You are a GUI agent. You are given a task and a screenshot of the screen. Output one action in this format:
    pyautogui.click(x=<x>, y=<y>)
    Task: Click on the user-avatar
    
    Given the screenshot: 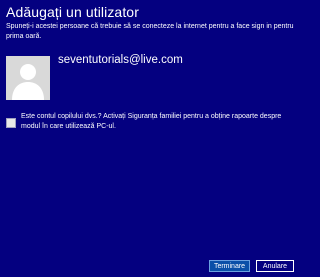 What is the action you would take?
    pyautogui.click(x=28, y=78)
    